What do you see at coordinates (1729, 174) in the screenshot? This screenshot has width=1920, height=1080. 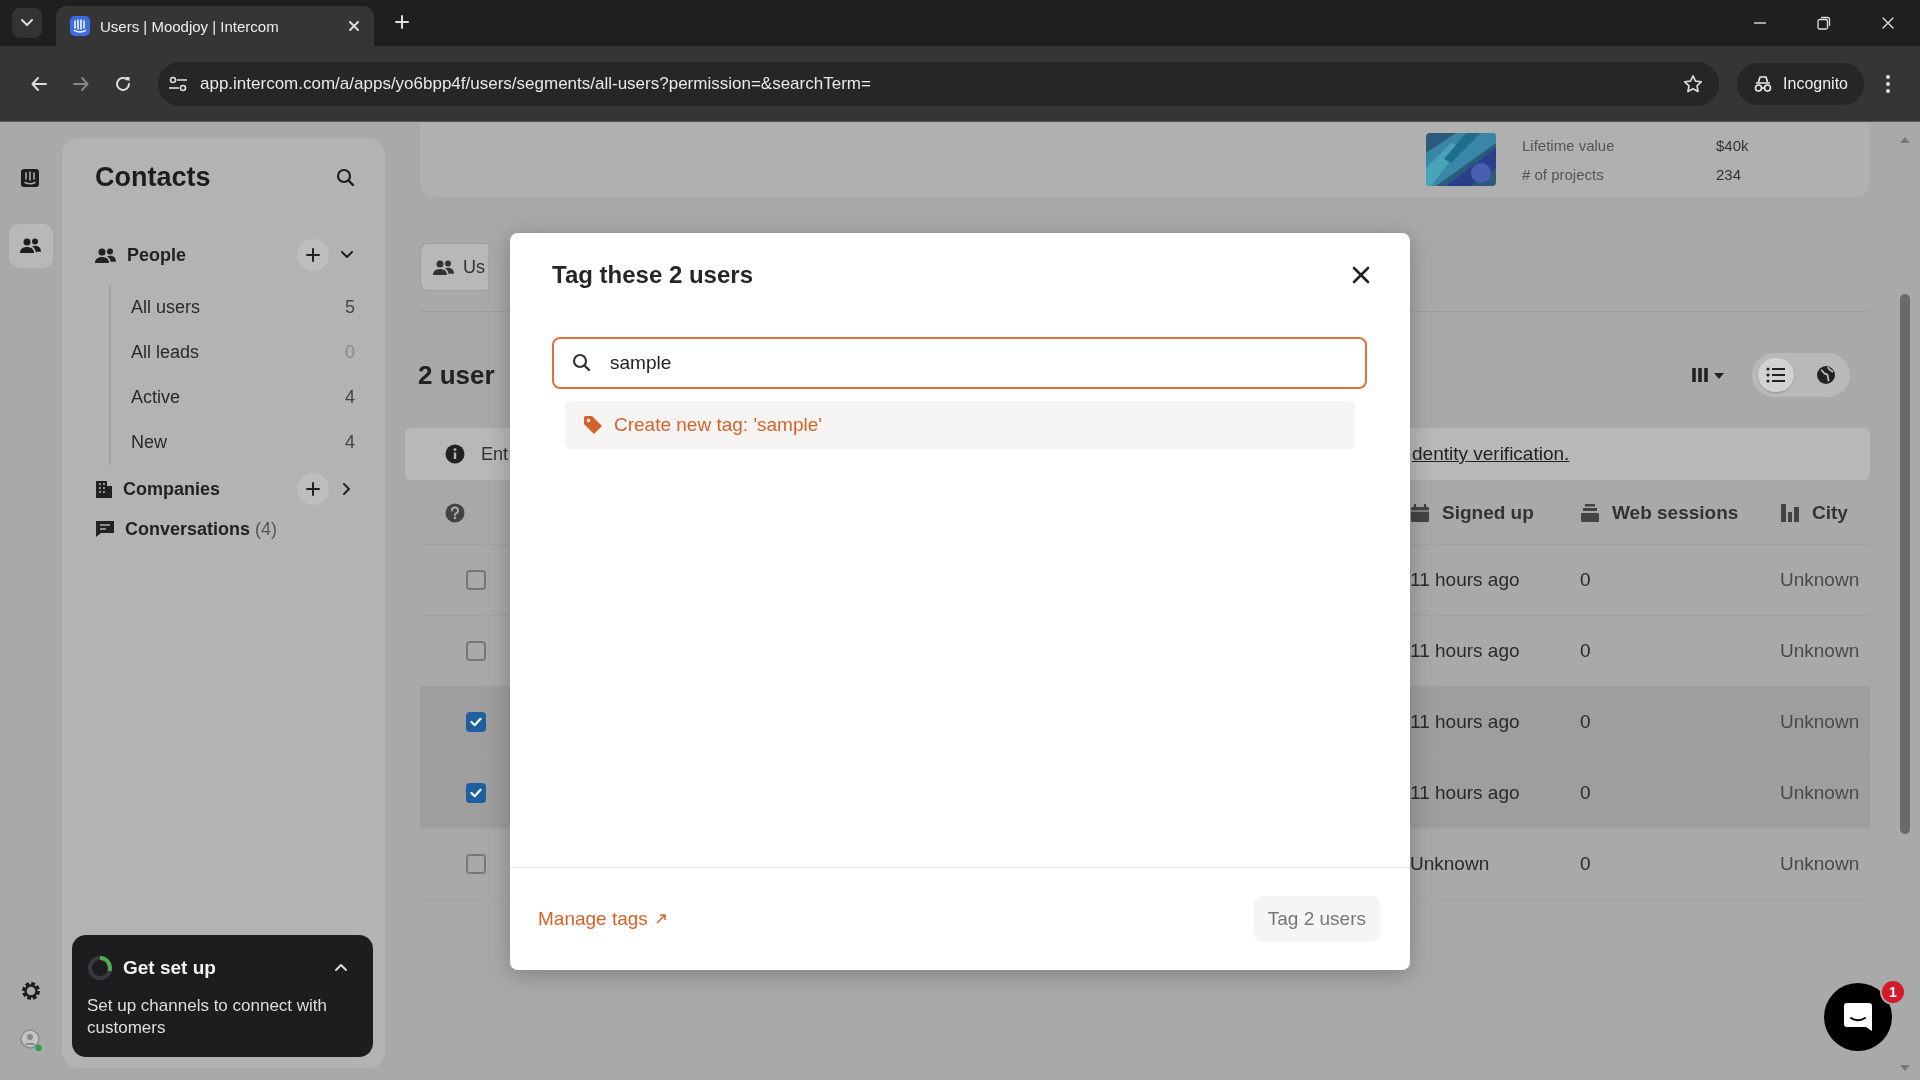 I see `field-value: 234` at bounding box center [1729, 174].